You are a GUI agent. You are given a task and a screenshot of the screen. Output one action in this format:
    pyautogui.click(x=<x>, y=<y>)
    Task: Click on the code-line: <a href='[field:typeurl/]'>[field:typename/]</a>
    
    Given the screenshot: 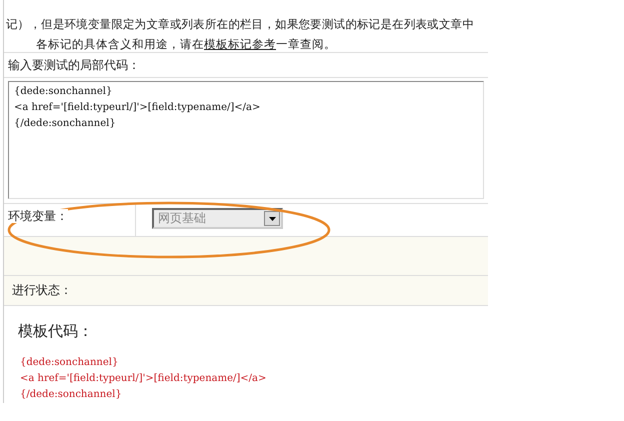 What is the action you would take?
    pyautogui.click(x=144, y=379)
    